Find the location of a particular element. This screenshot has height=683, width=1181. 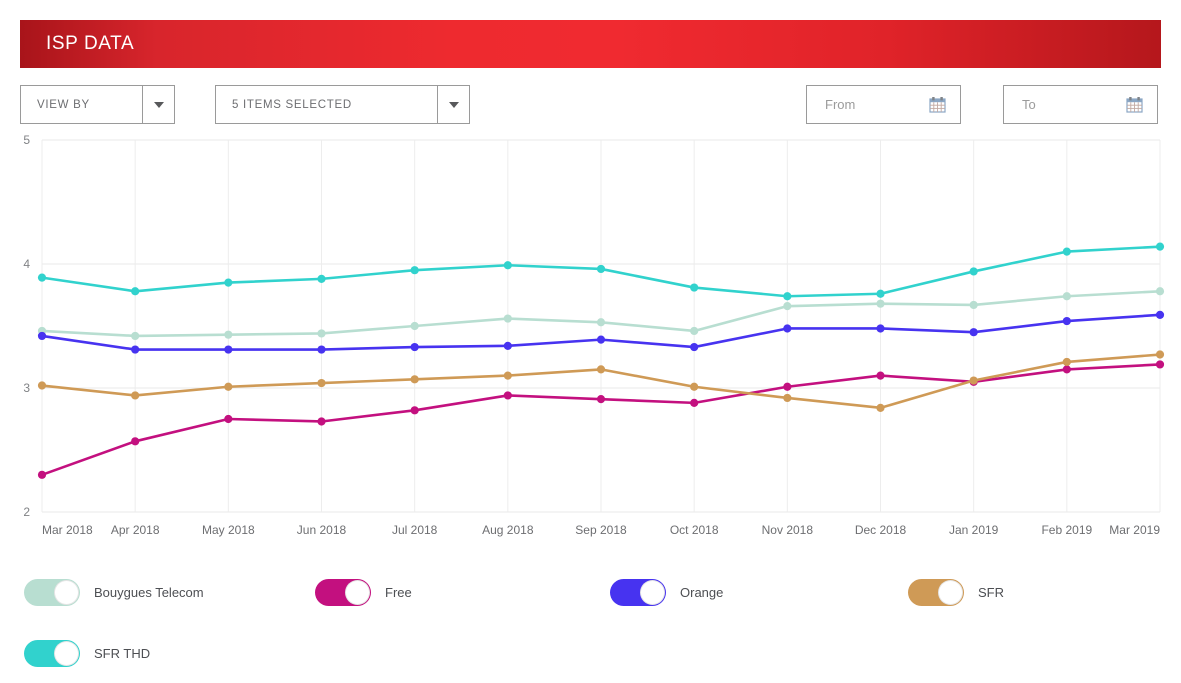

view-by-dropdown: VIEW BY is located at coordinates (97, 104).